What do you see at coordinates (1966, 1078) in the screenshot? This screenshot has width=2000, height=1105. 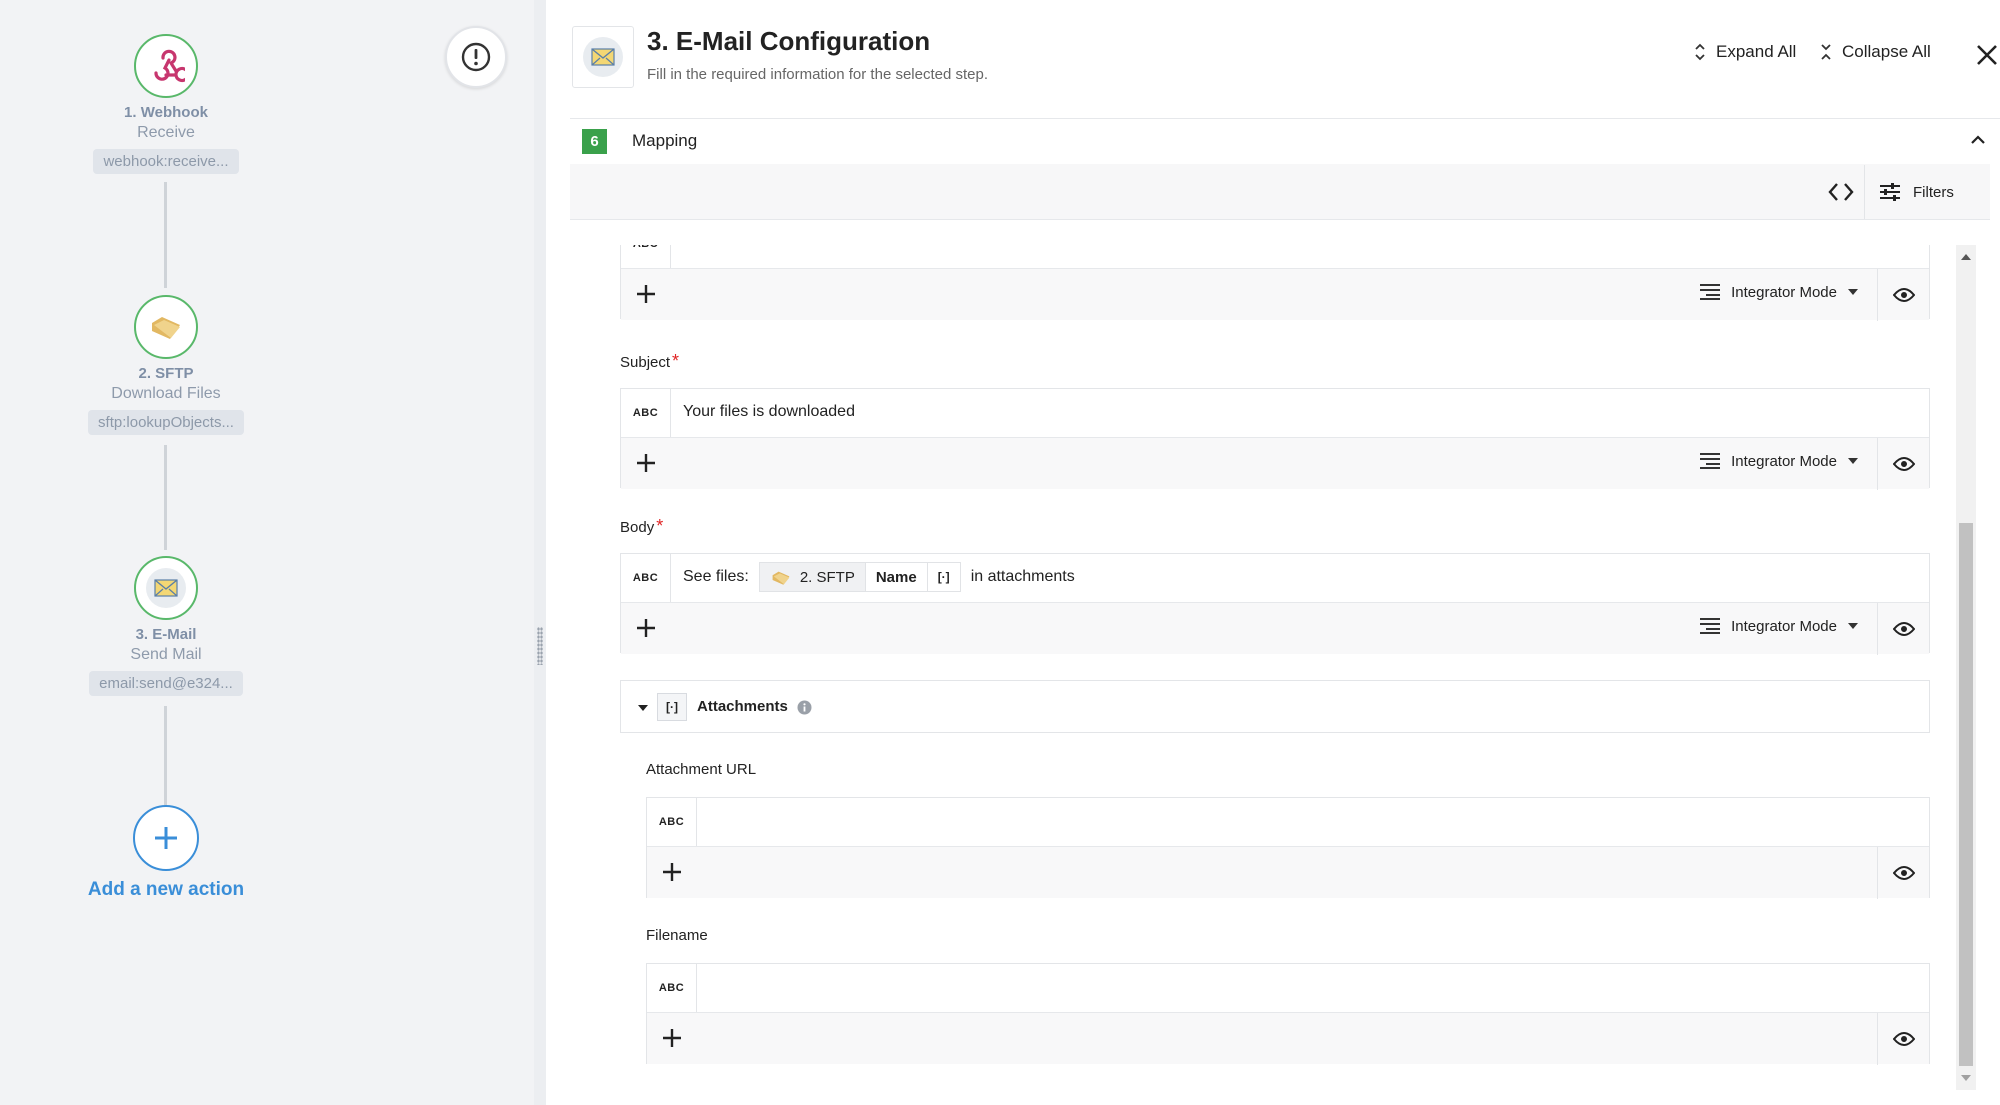 I see `scroll-down-arrow-icon` at bounding box center [1966, 1078].